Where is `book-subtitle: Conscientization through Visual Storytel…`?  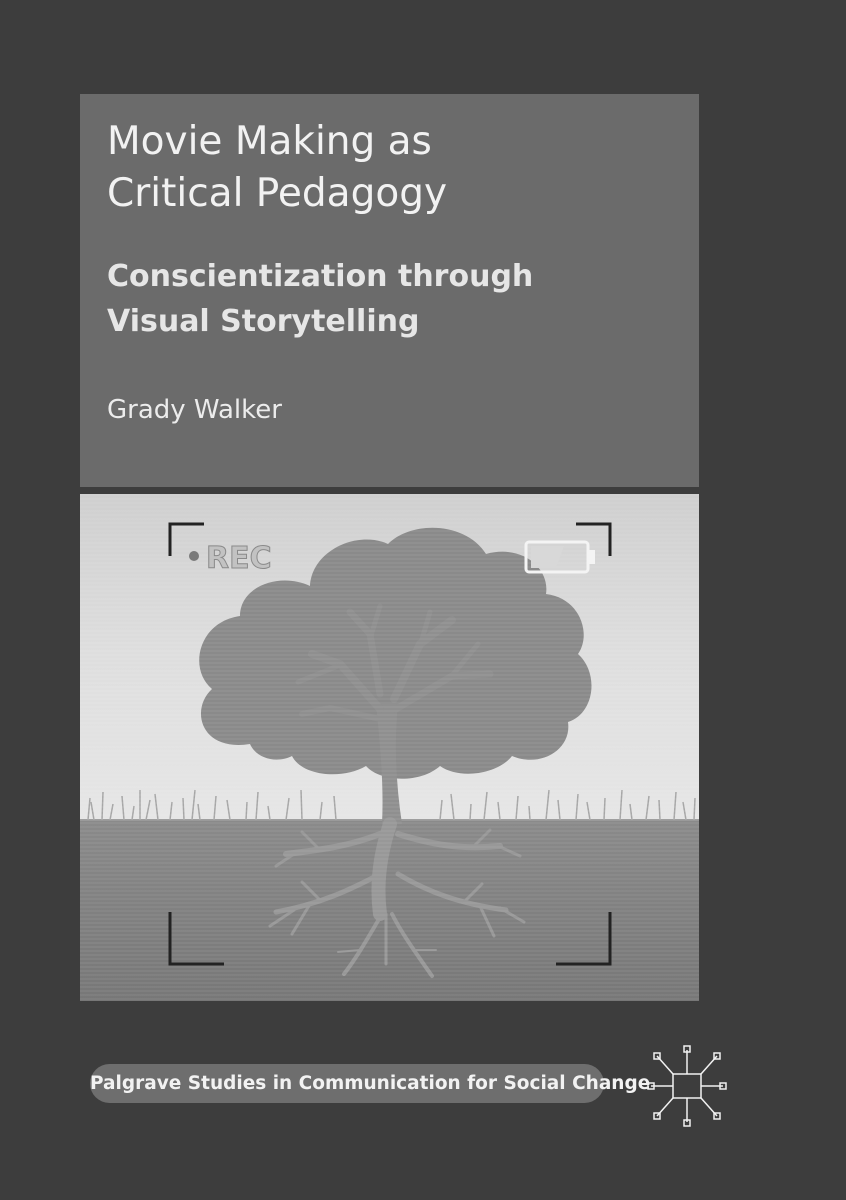
book-subtitle: Conscientization through Visual Storytel… is located at coordinates (387, 299).